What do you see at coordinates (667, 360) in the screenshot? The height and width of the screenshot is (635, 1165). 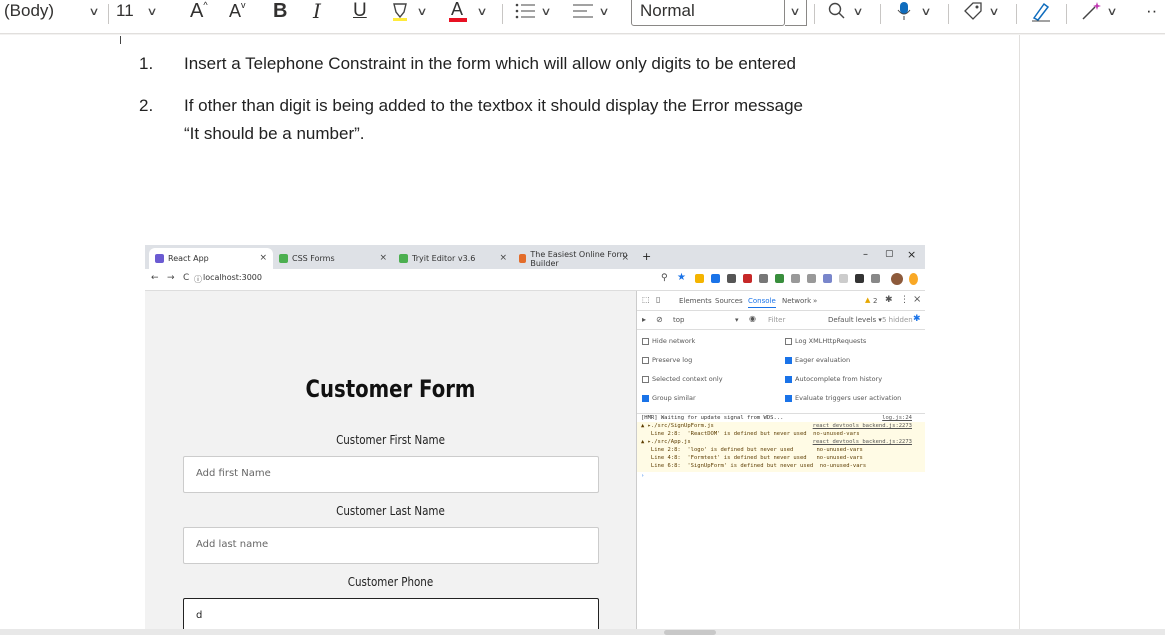 I see `checkbox-preserve-log: Preserve log` at bounding box center [667, 360].